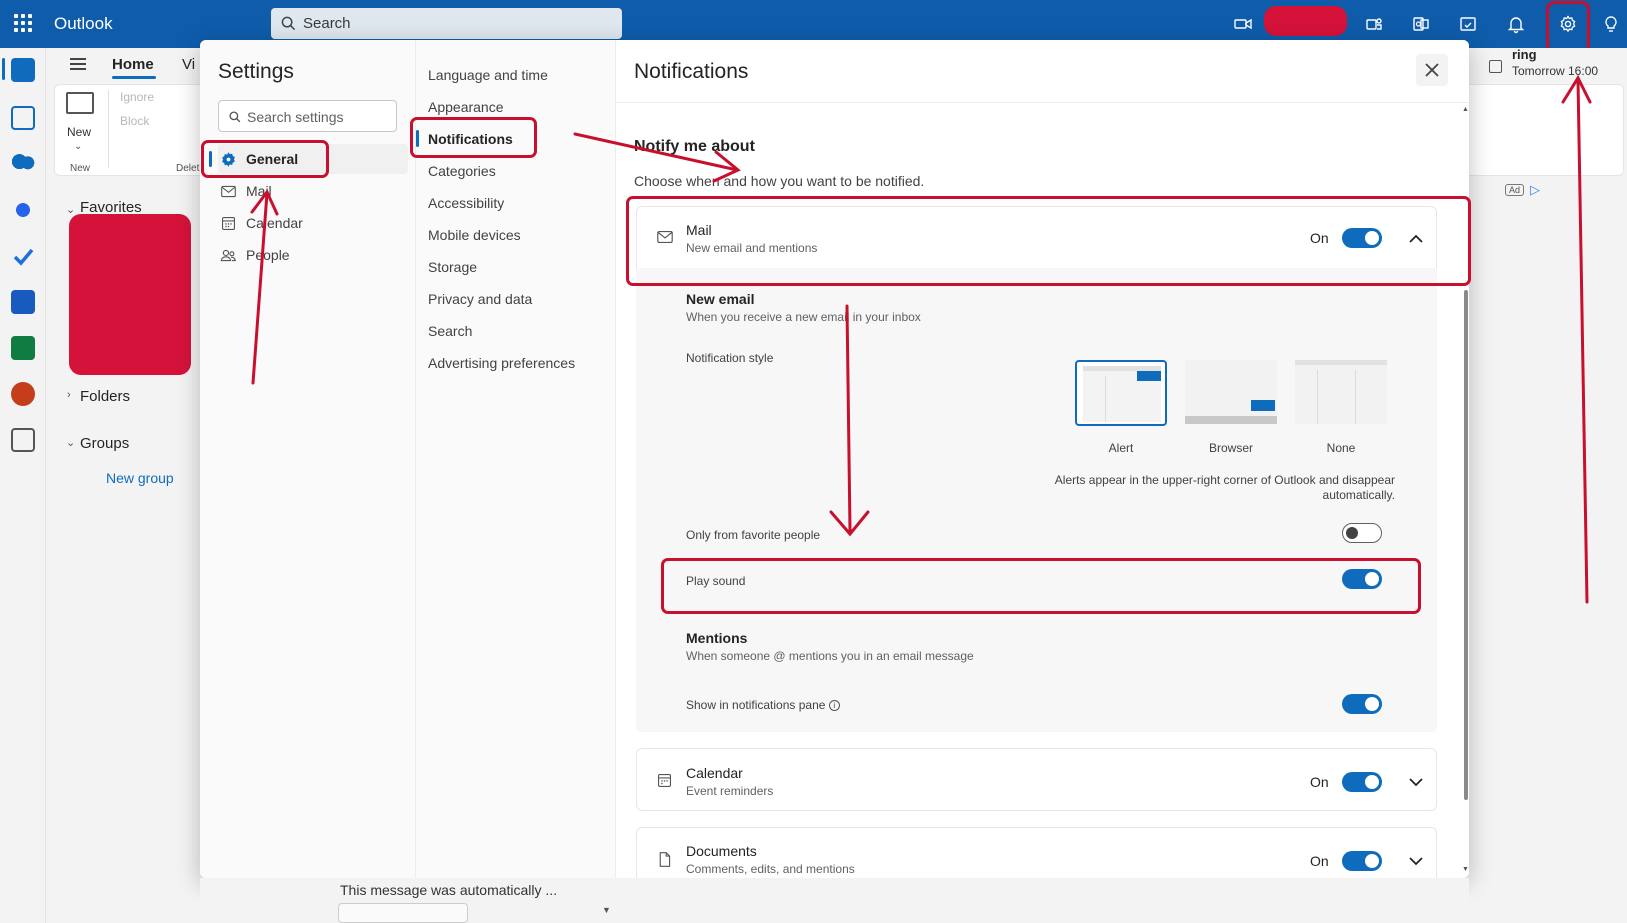 The image size is (1627, 923). Describe the element at coordinates (137, 97) in the screenshot. I see `ignore-button: Ignore` at that location.